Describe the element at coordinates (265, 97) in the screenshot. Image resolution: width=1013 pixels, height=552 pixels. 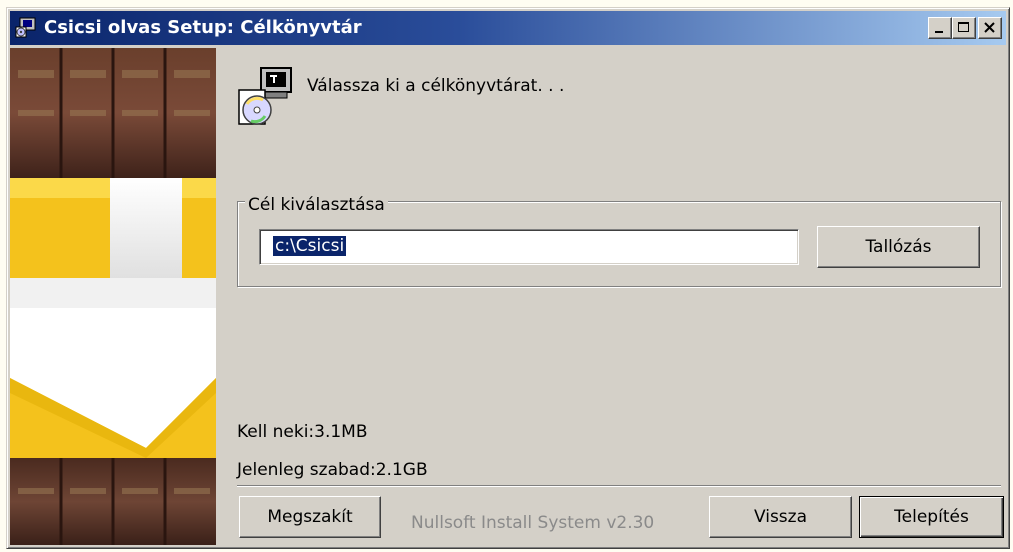
I see `setup-disk-icon` at that location.